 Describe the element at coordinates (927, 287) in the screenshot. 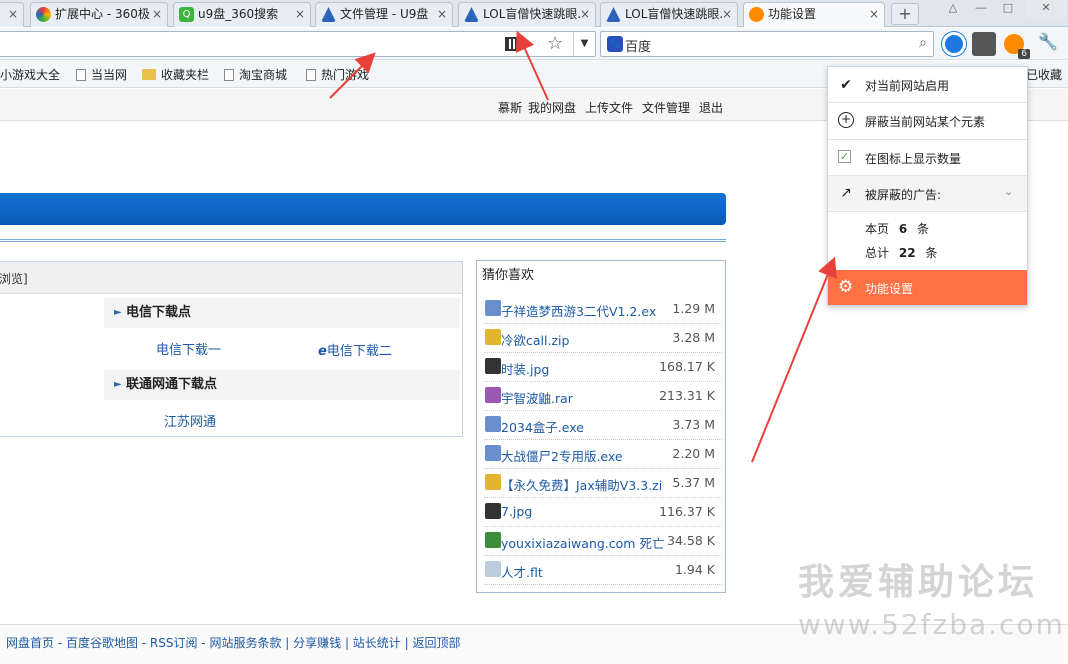

I see `menu-settings: ⚙ 功能设置` at that location.